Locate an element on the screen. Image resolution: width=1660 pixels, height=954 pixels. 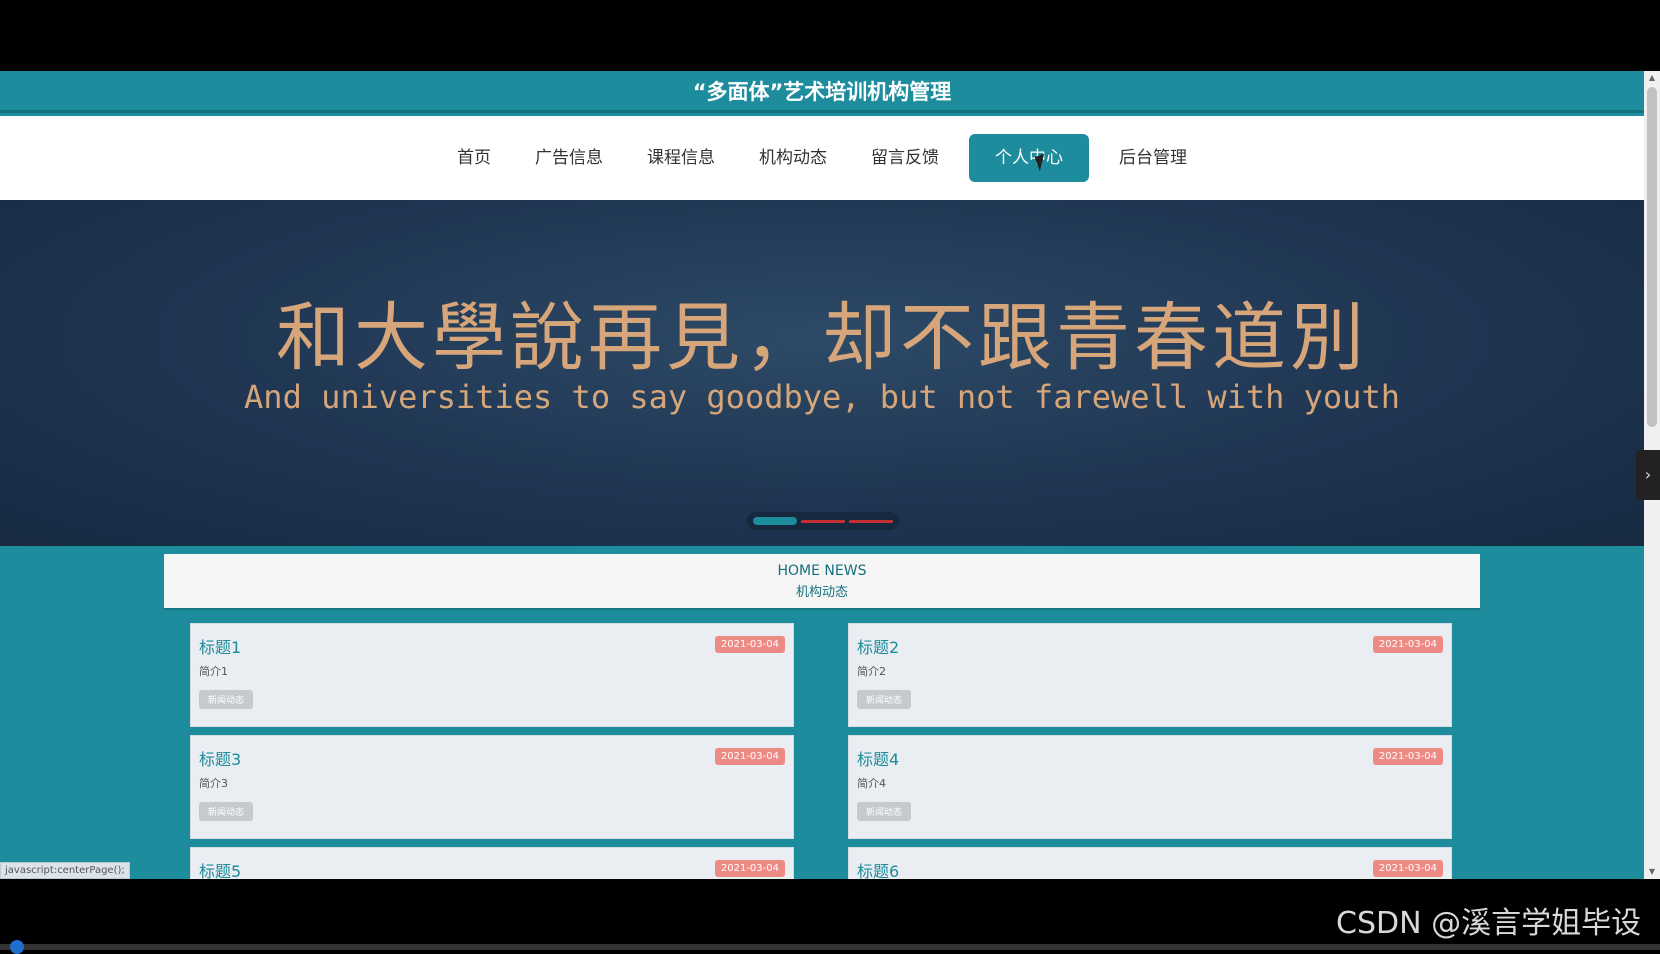
nav-item-ads: 广告信息 is located at coordinates (569, 158).